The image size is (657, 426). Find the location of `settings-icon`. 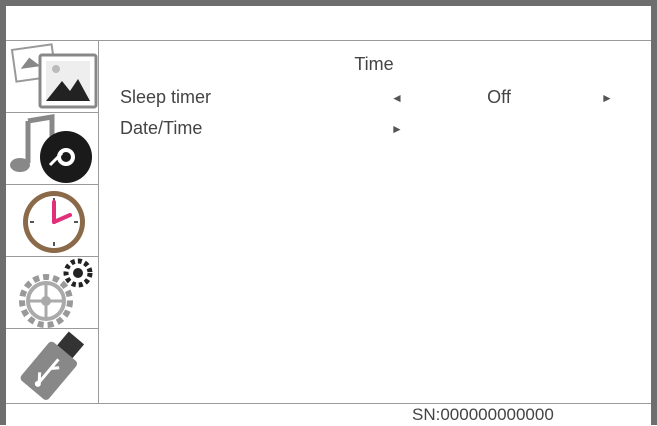

settings-icon is located at coordinates (56, 293).